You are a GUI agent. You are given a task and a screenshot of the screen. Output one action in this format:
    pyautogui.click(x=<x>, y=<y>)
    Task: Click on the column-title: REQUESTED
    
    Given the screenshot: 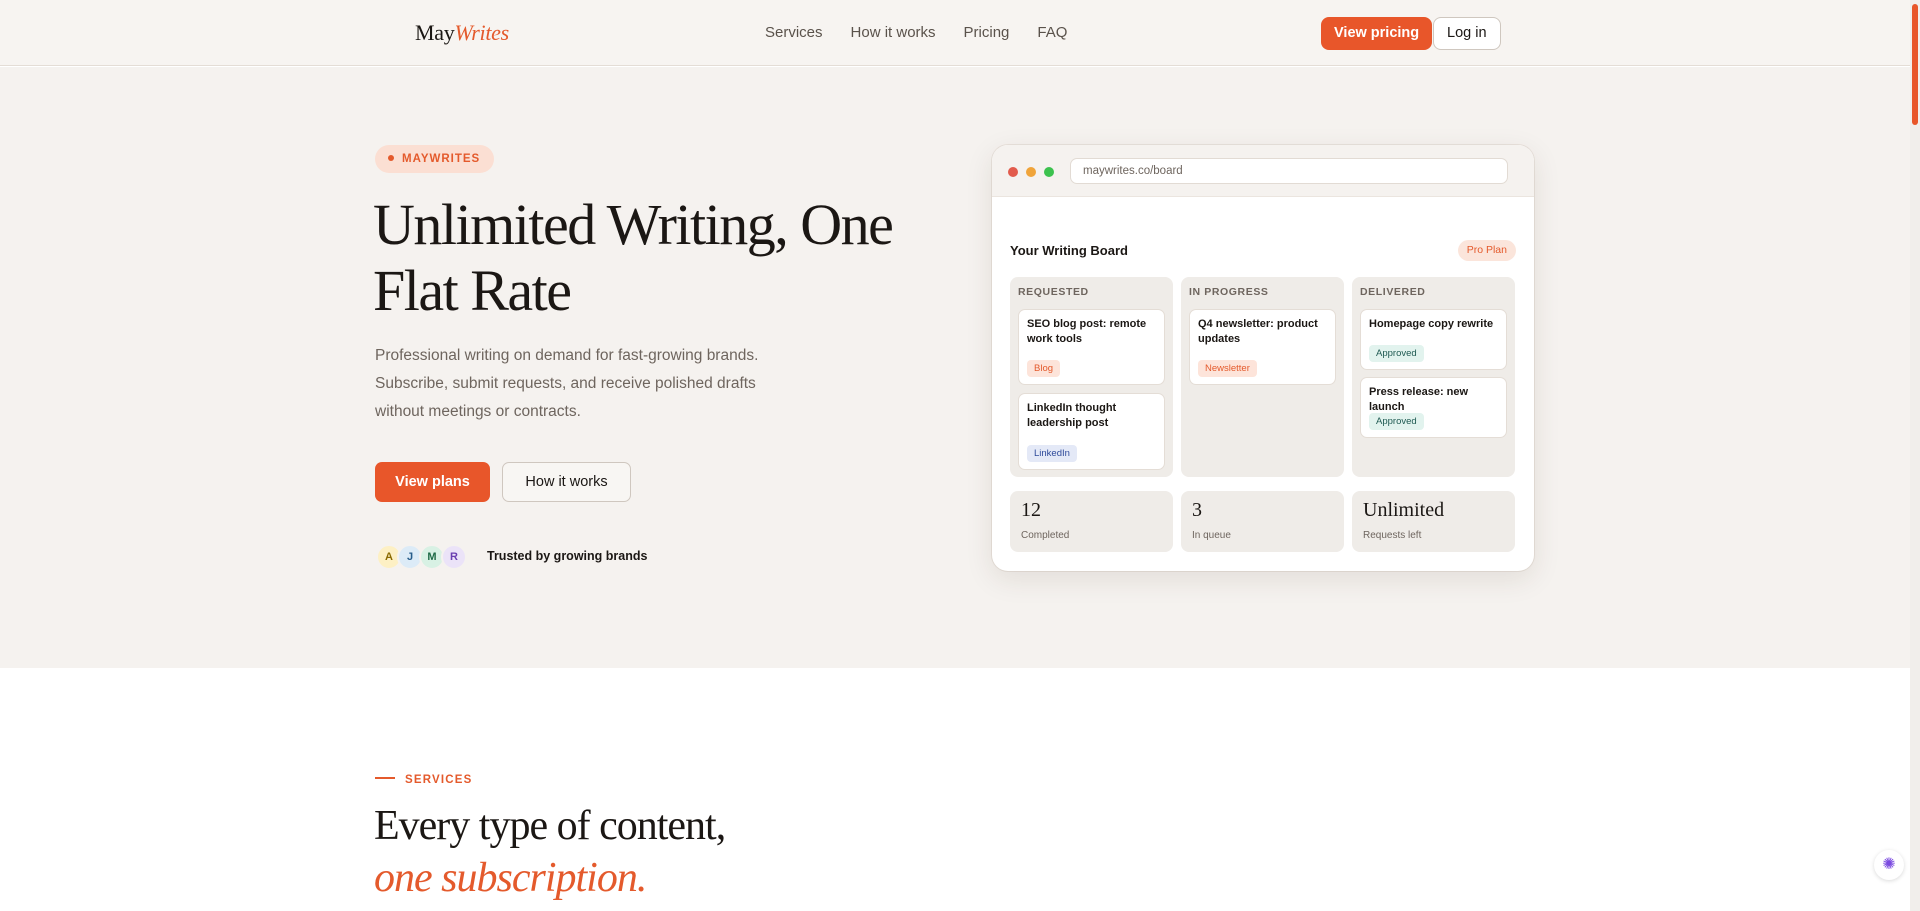 What is the action you would take?
    pyautogui.click(x=1053, y=292)
    